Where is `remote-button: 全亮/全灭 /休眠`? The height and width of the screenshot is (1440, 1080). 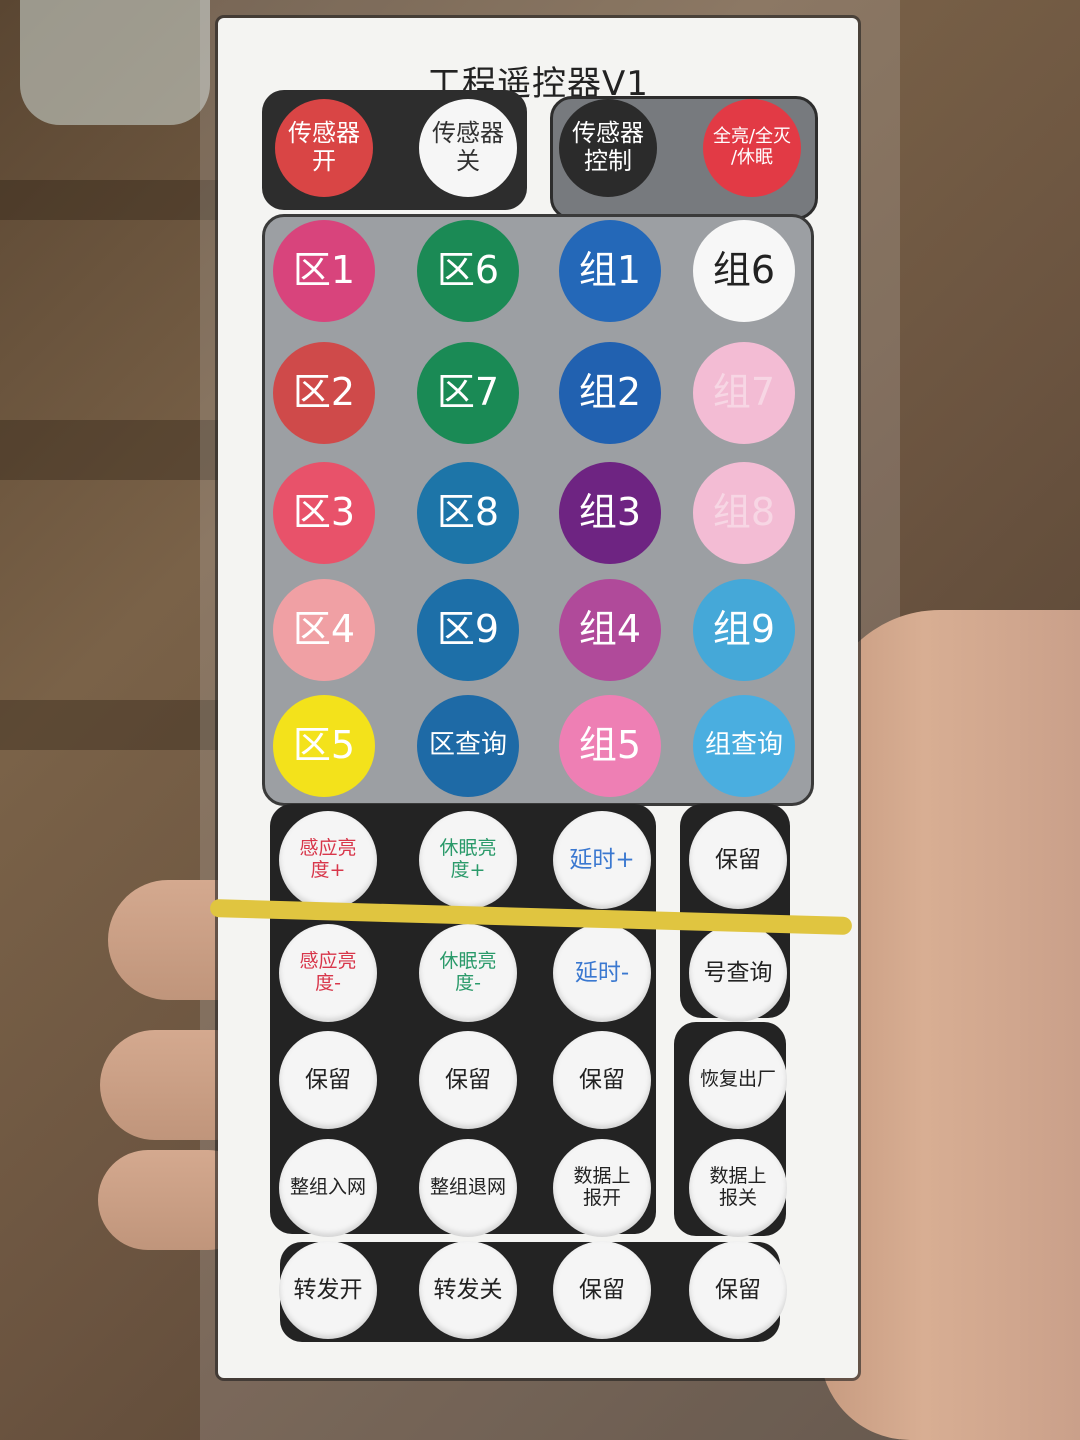
remote-button: 全亮/全灭 /休眠 is located at coordinates (752, 148).